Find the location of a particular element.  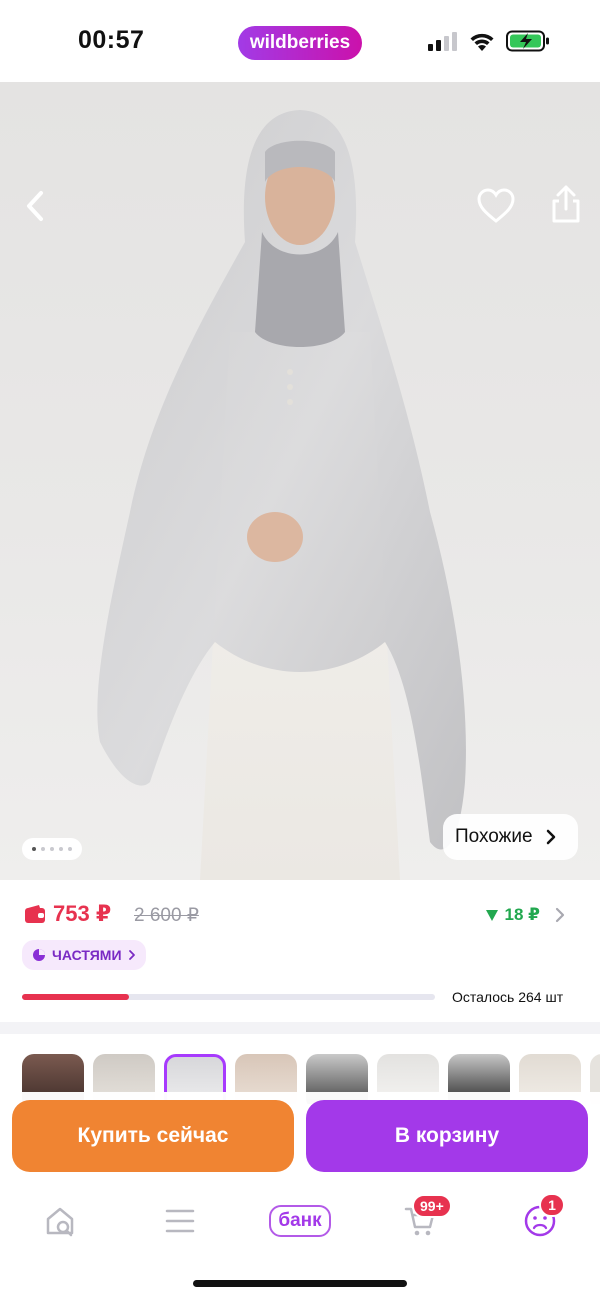

tab-home is located at coordinates (60, 1221).